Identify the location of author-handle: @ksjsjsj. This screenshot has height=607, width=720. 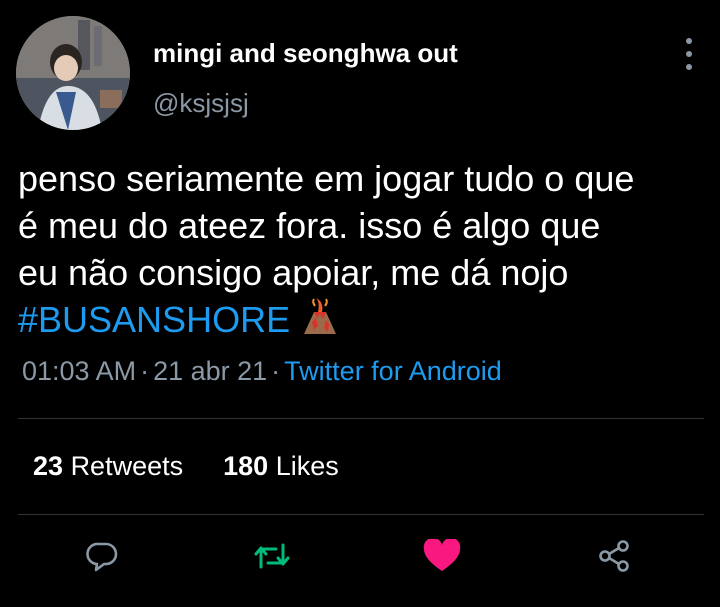
(201, 103).